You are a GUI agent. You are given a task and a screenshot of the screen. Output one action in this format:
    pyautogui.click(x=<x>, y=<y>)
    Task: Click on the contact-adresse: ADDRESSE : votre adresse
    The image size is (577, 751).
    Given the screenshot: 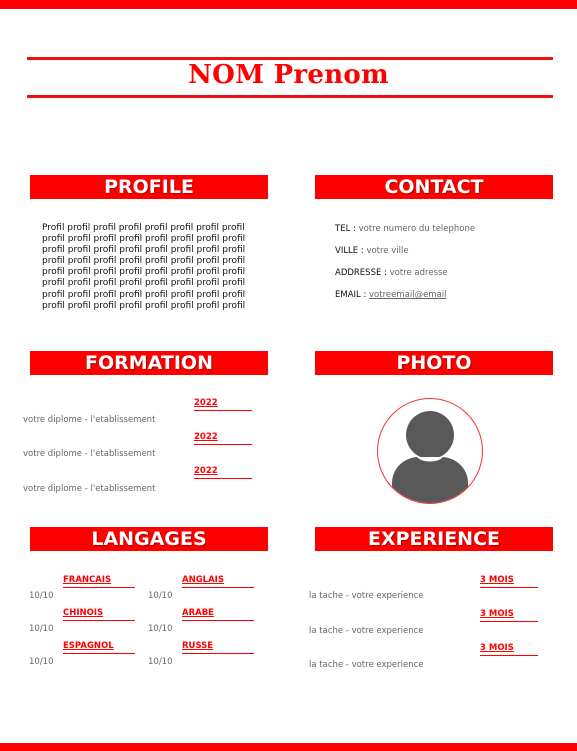 What is the action you would take?
    pyautogui.click(x=391, y=273)
    